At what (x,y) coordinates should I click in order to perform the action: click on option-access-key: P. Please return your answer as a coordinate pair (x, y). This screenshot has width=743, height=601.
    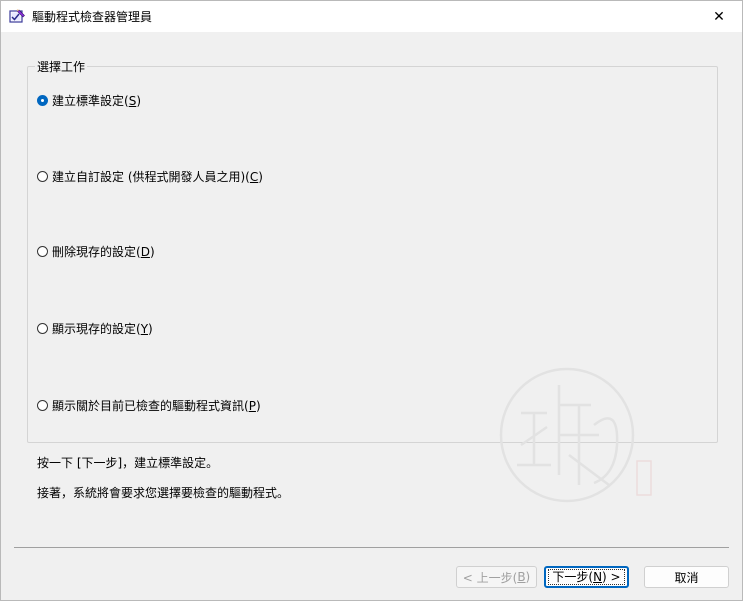
    Looking at the image, I should click on (252, 405).